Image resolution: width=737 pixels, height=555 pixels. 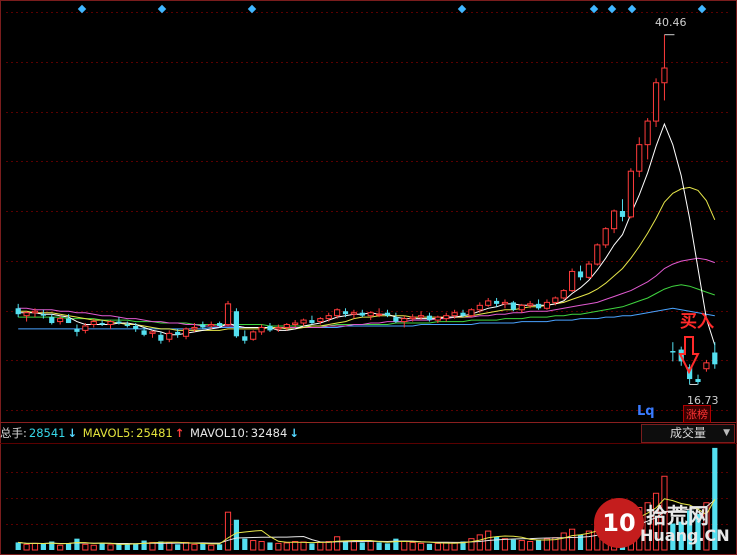 I want to click on ma30-line, so click(x=366, y=305).